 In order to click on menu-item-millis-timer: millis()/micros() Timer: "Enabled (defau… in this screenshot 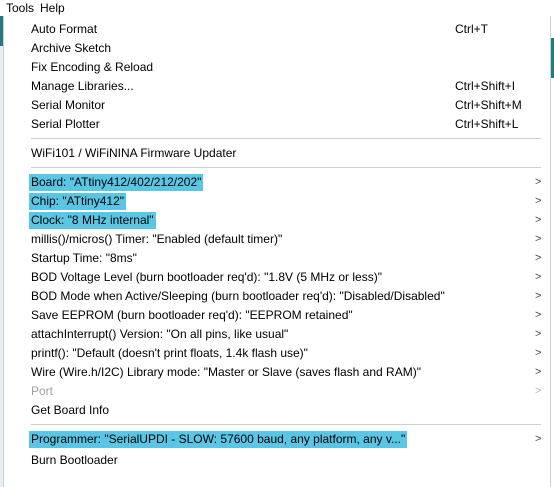, I will do `click(277, 239)`.